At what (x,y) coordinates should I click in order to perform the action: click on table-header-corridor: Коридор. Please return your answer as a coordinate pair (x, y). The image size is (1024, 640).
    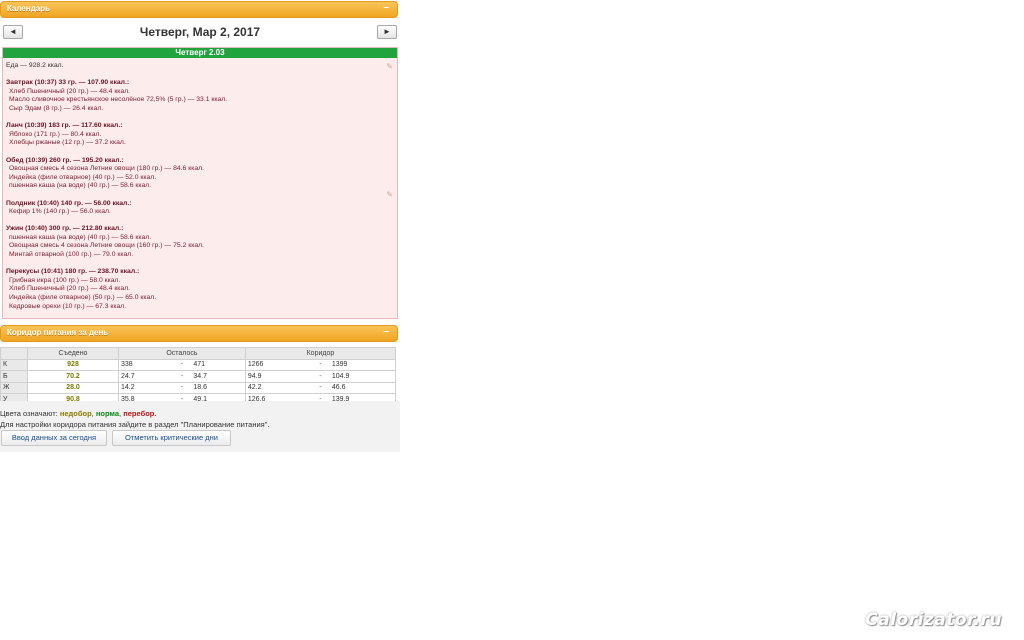
    Looking at the image, I should click on (320, 353).